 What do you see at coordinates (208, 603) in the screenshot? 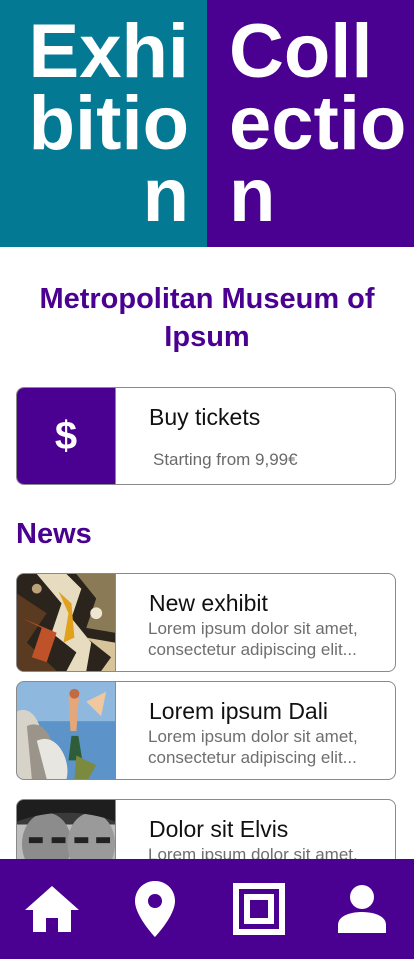
I see `news-item-title: New exhibit` at bounding box center [208, 603].